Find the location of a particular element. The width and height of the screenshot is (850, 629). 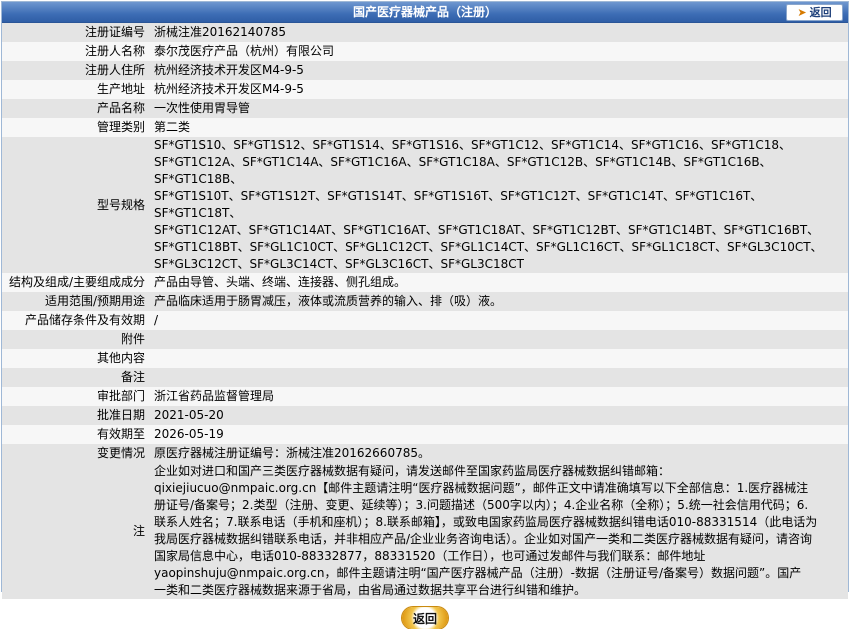

field-value-valid-until: 2026-05-19 is located at coordinates (499, 434).